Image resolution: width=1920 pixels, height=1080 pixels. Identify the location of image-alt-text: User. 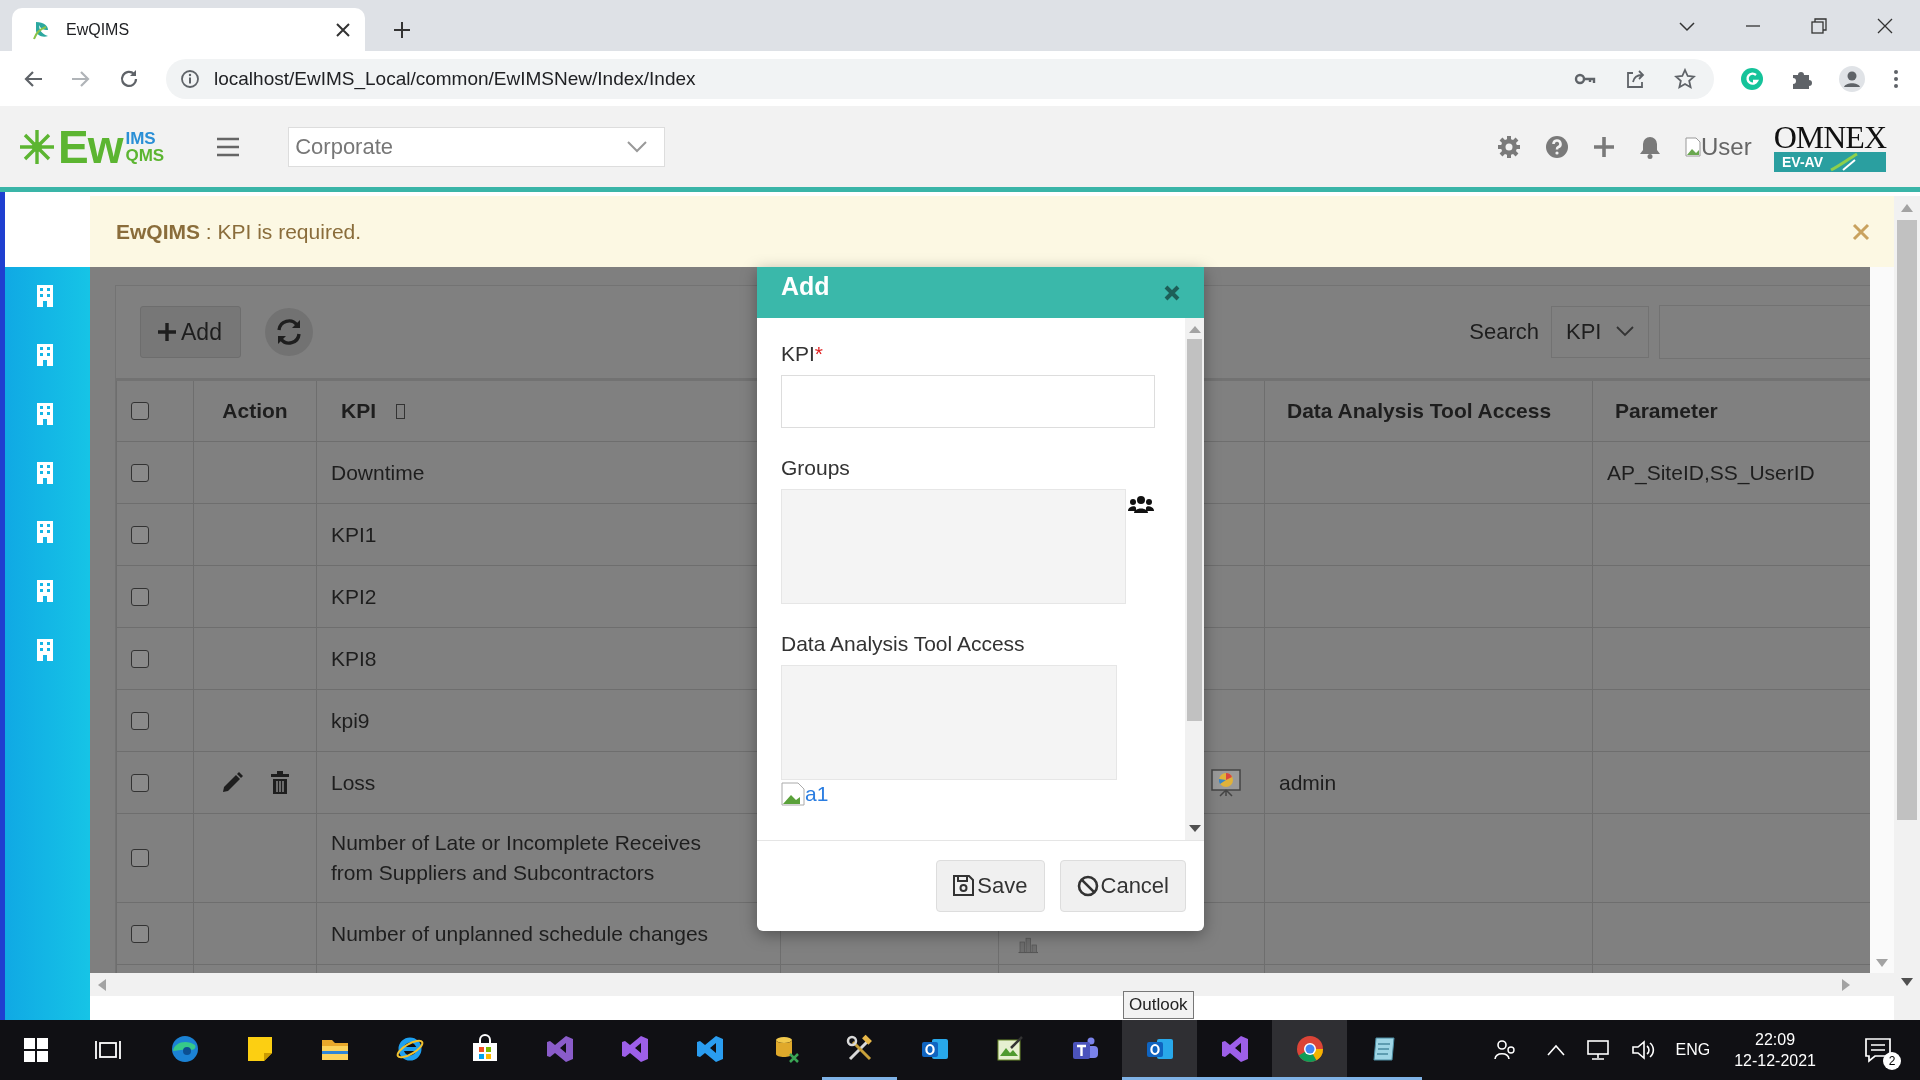
(1726, 146).